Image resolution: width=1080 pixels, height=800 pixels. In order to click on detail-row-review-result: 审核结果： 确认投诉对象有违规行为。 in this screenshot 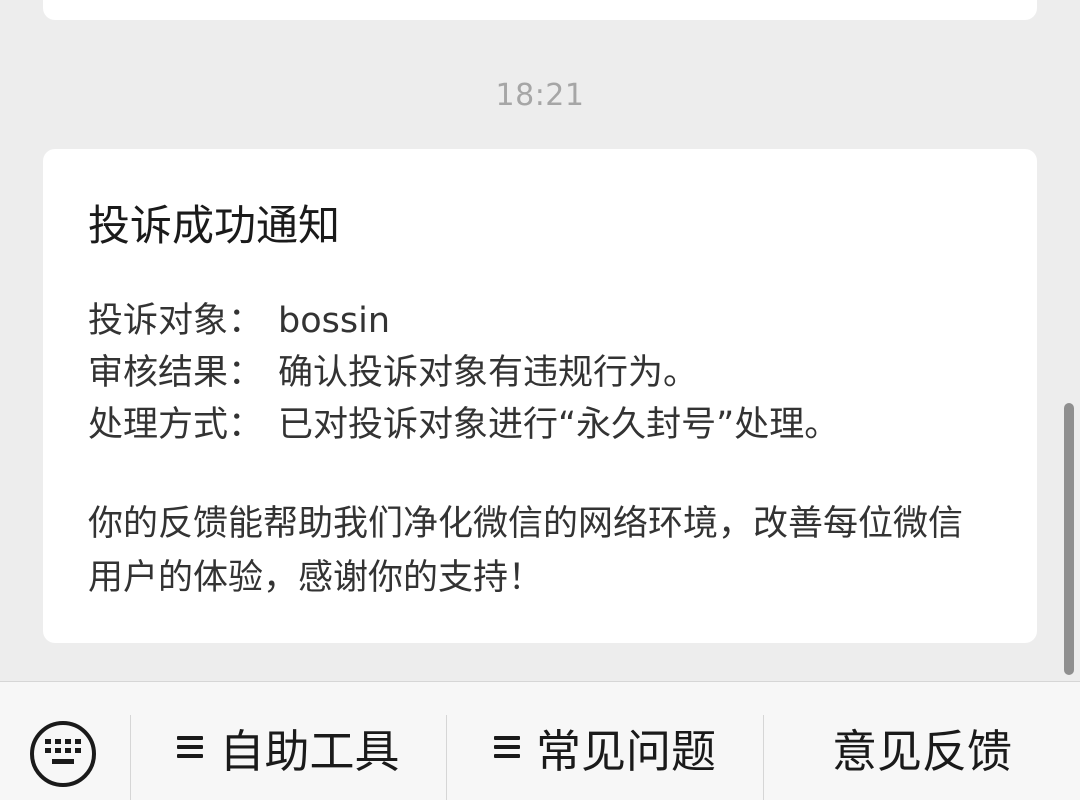, I will do `click(463, 373)`.